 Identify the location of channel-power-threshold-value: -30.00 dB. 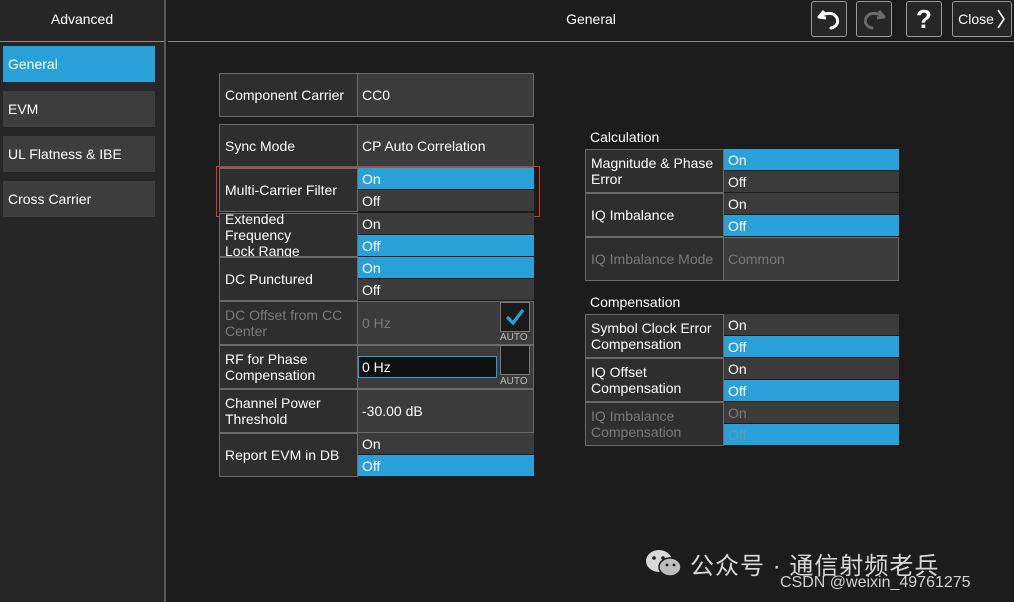
(445, 411).